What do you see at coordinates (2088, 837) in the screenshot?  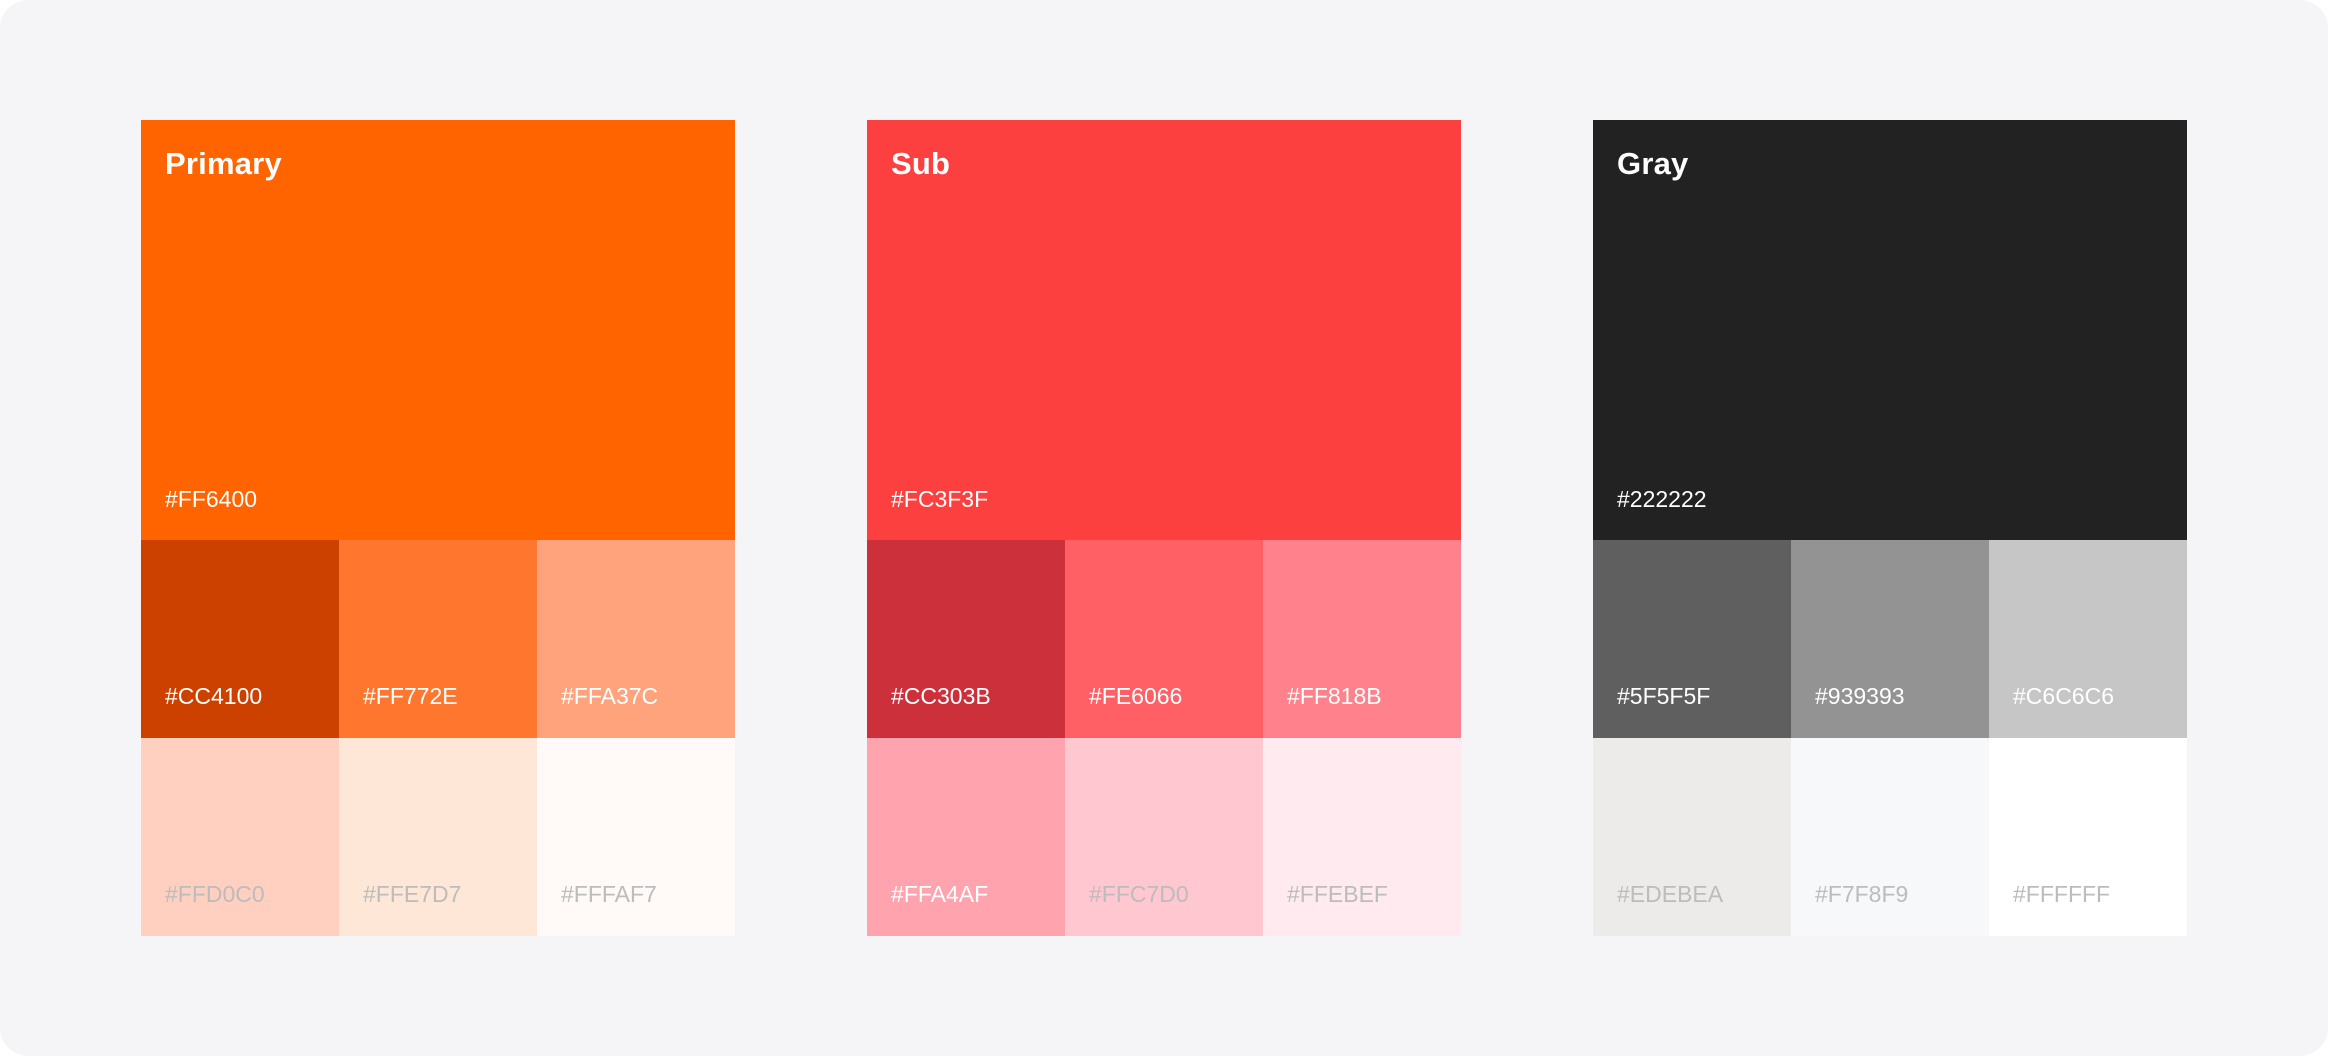 I see `tint-swatch: #FFFFFF` at bounding box center [2088, 837].